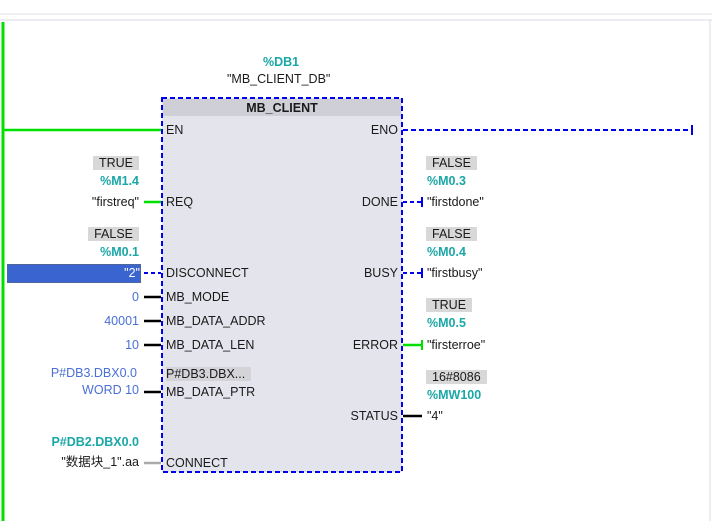 The width and height of the screenshot is (719, 521). Describe the element at coordinates (449, 305) in the screenshot. I see `error-monitor-value: TRUE` at that location.